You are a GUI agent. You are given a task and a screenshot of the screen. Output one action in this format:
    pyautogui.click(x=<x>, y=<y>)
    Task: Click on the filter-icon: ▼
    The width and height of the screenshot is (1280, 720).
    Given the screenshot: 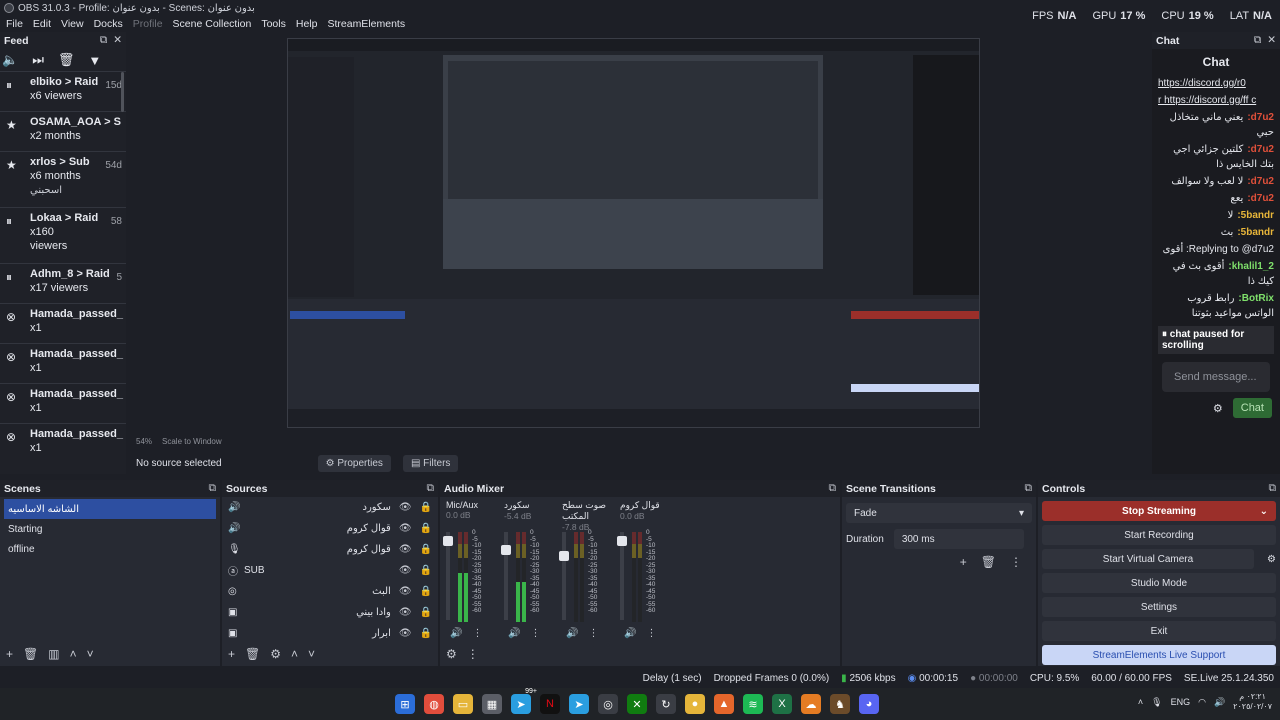 What is the action you would take?
    pyautogui.click(x=94, y=60)
    